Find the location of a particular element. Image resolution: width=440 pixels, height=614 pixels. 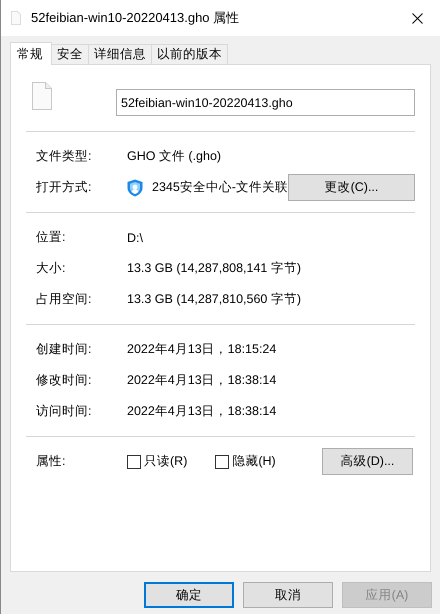

field-label: 位置: is located at coordinates (51, 237).